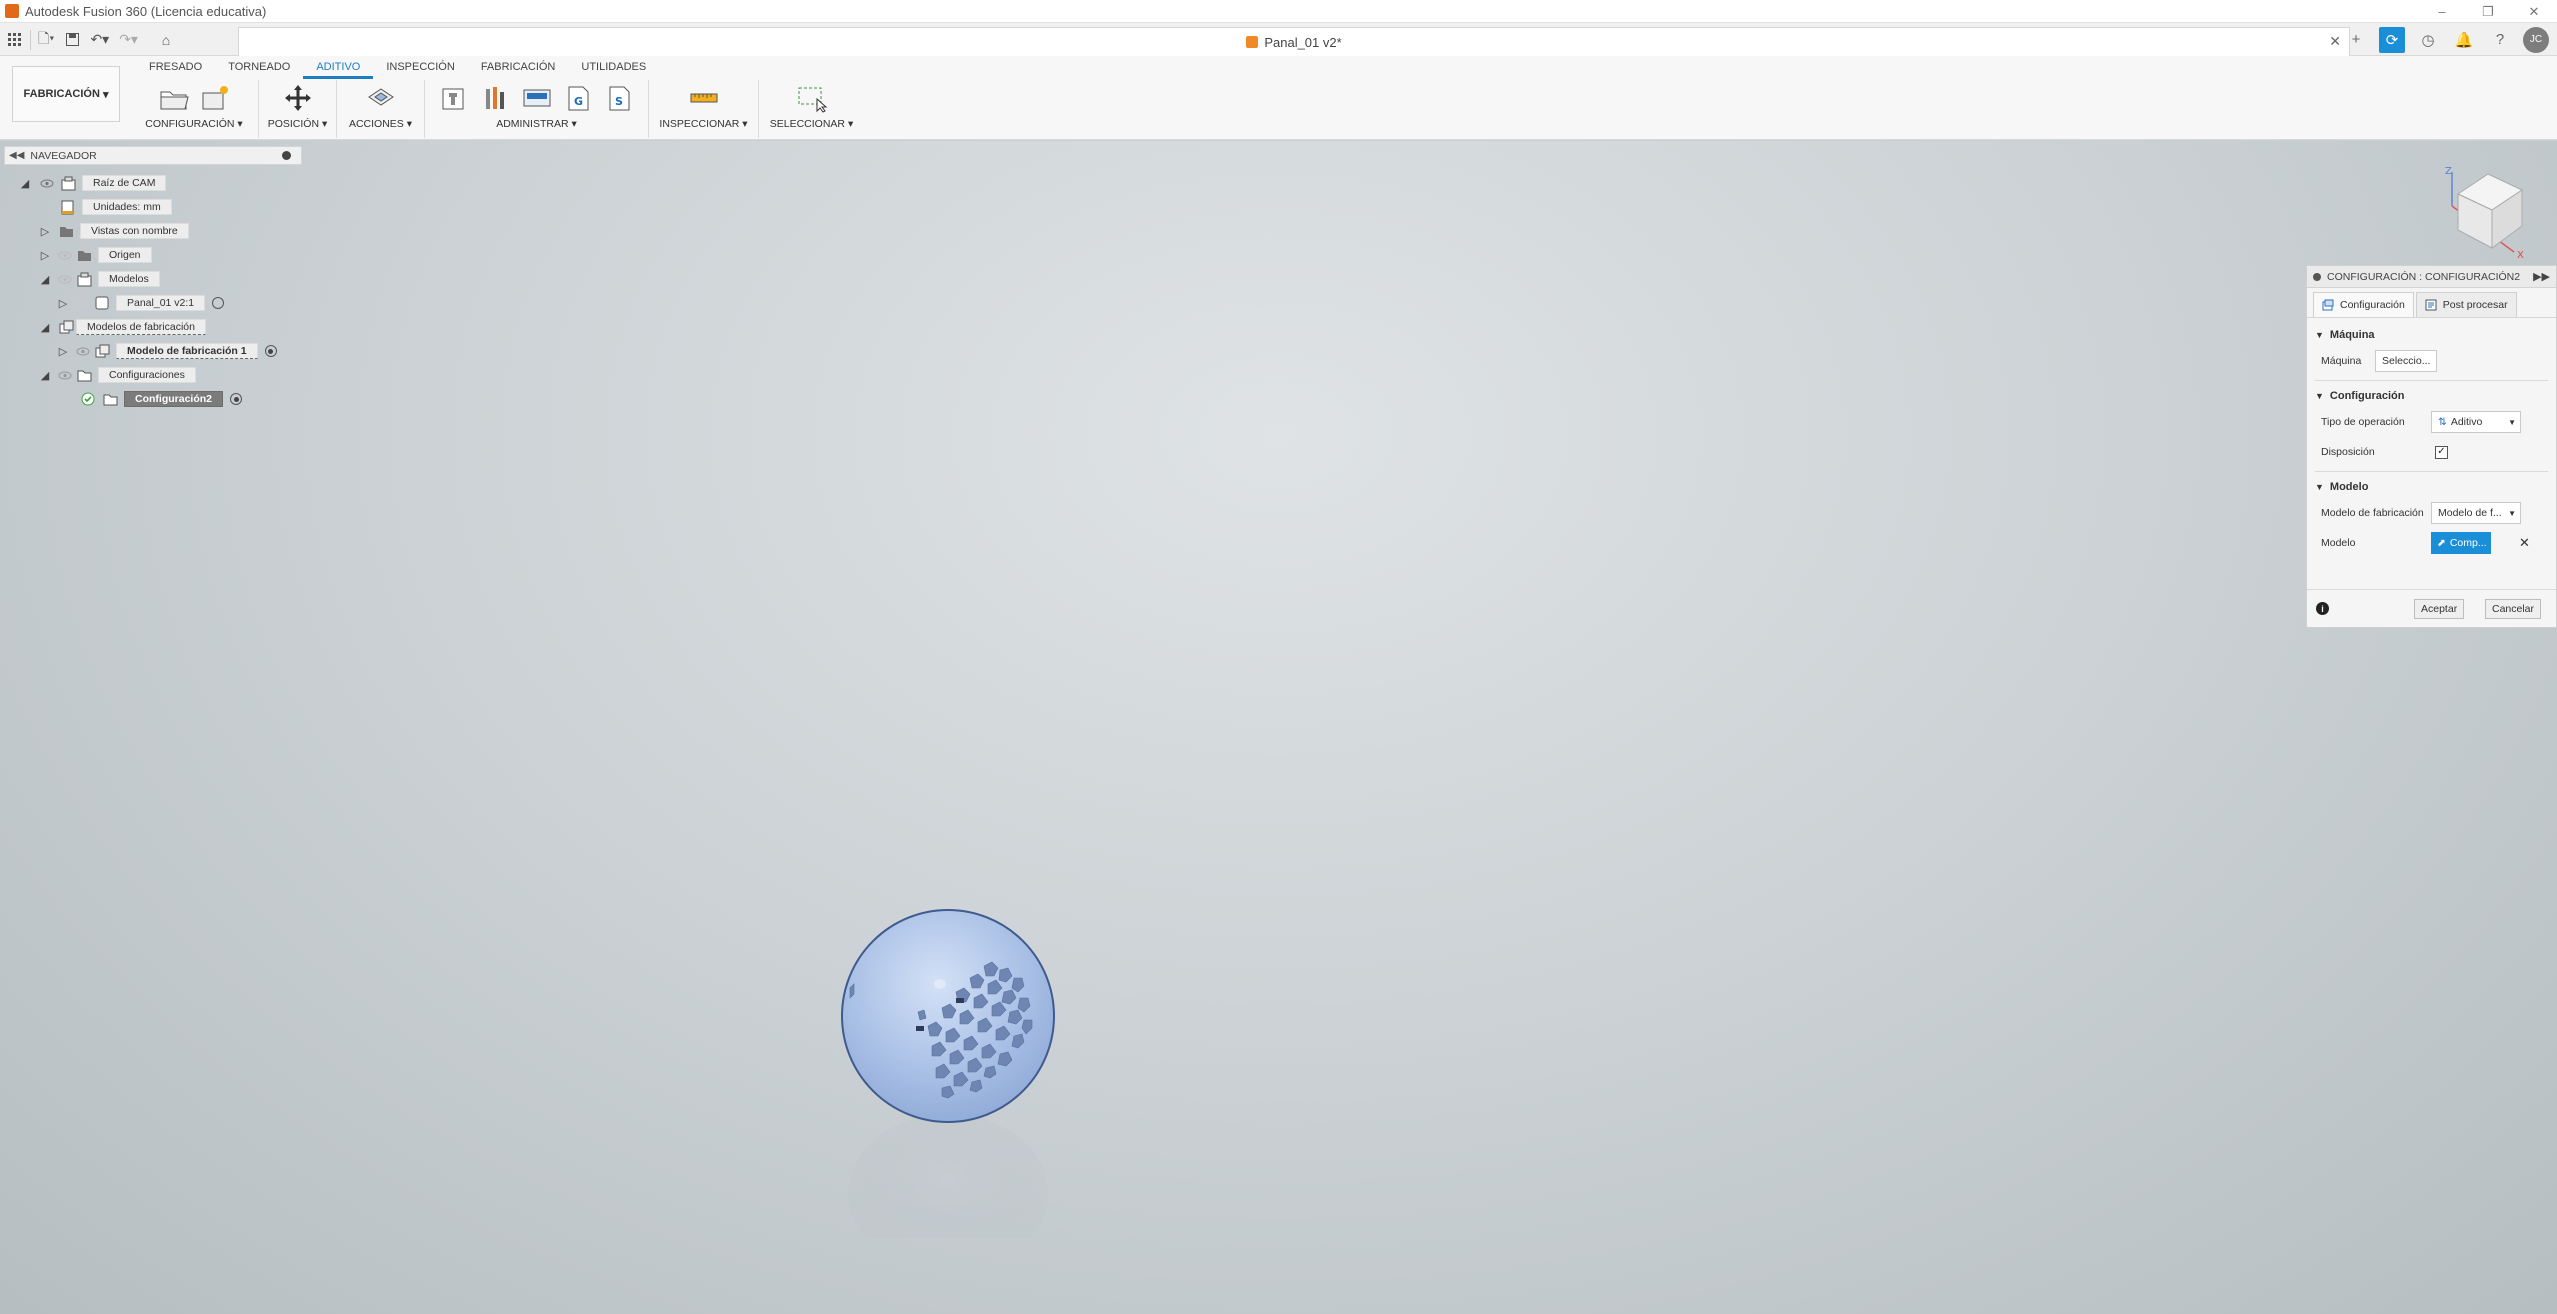 The height and width of the screenshot is (1314, 2557). I want to click on sync-icon: ⟳, so click(2392, 39).